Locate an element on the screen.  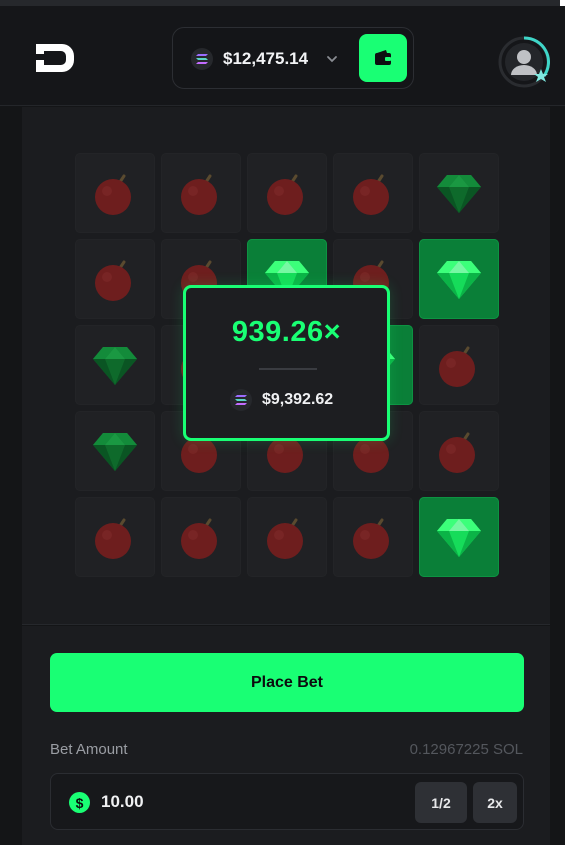
double-bet-button: 2x is located at coordinates (495, 802).